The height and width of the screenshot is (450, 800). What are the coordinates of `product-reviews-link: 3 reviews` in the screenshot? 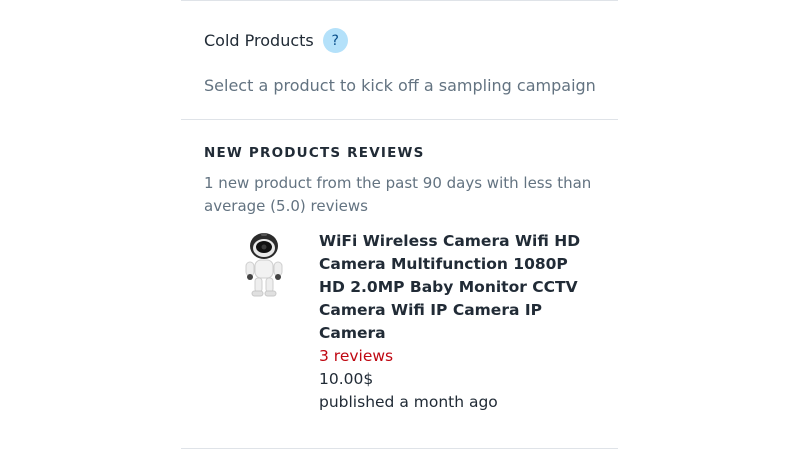 It's located at (454, 356).